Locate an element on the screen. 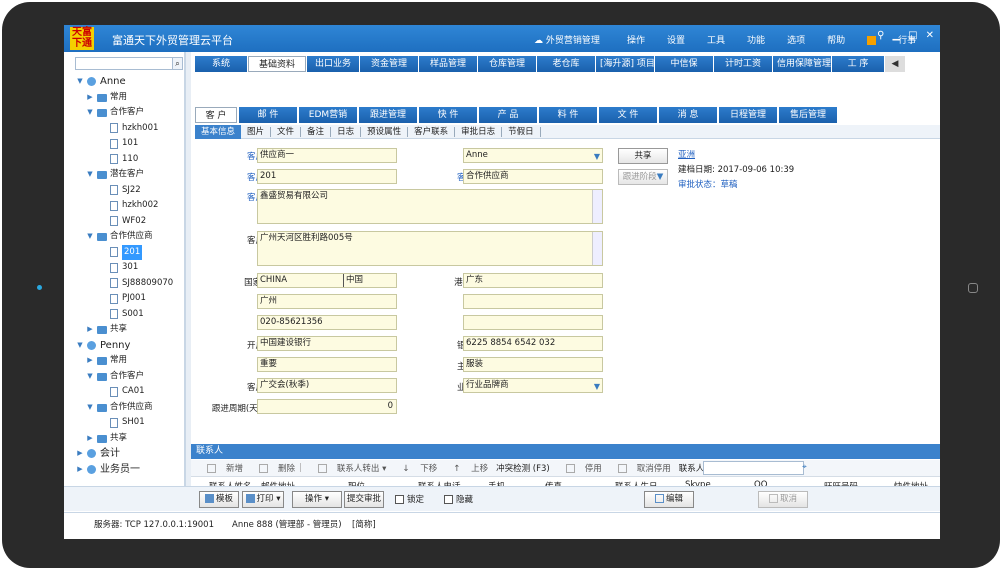  subsection-tab: 审批日志 is located at coordinates (479, 131).